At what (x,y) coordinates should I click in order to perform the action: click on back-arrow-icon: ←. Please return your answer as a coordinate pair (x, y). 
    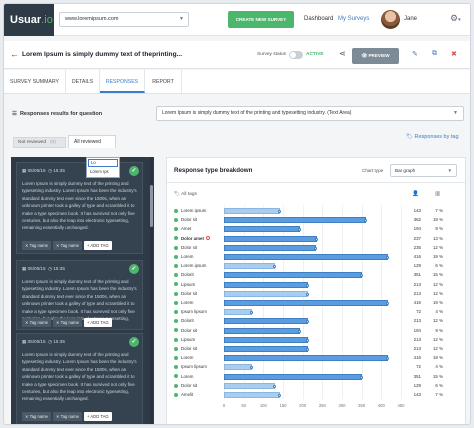
    Looking at the image, I should click on (14, 54).